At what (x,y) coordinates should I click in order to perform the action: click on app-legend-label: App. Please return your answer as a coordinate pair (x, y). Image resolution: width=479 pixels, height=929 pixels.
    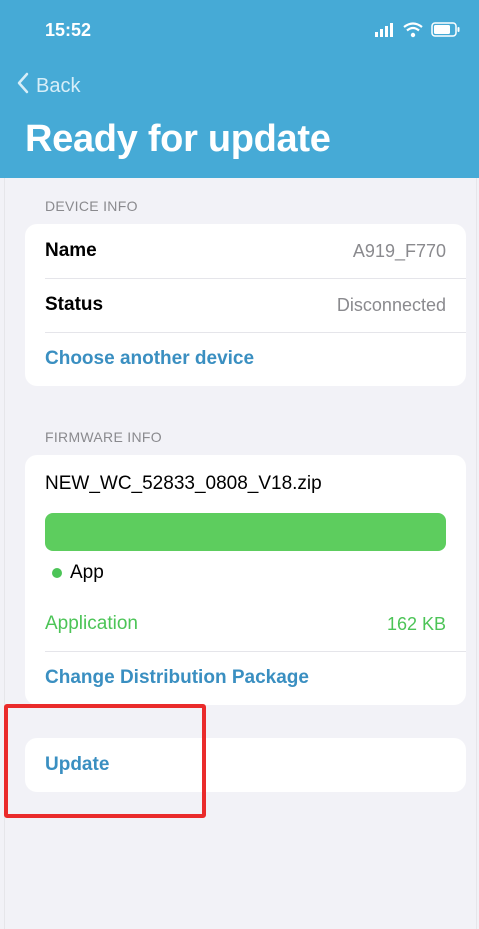
    Looking at the image, I should click on (87, 572).